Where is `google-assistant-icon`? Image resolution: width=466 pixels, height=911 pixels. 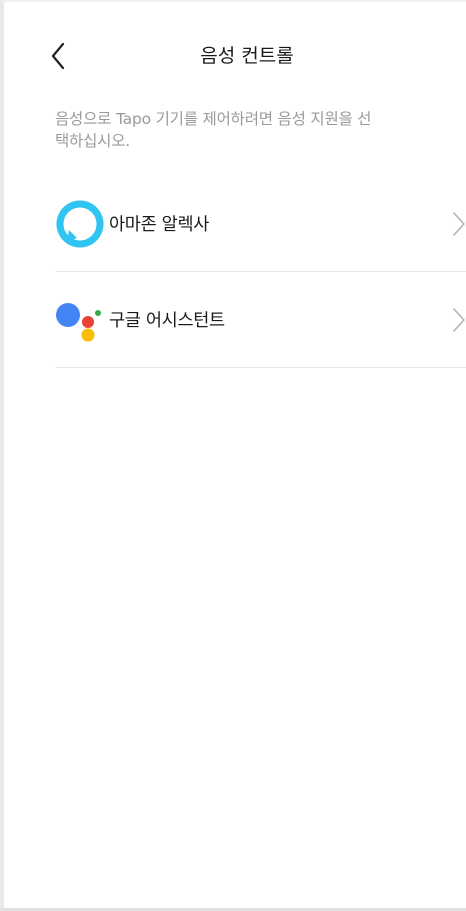
google-assistant-icon is located at coordinates (80, 320).